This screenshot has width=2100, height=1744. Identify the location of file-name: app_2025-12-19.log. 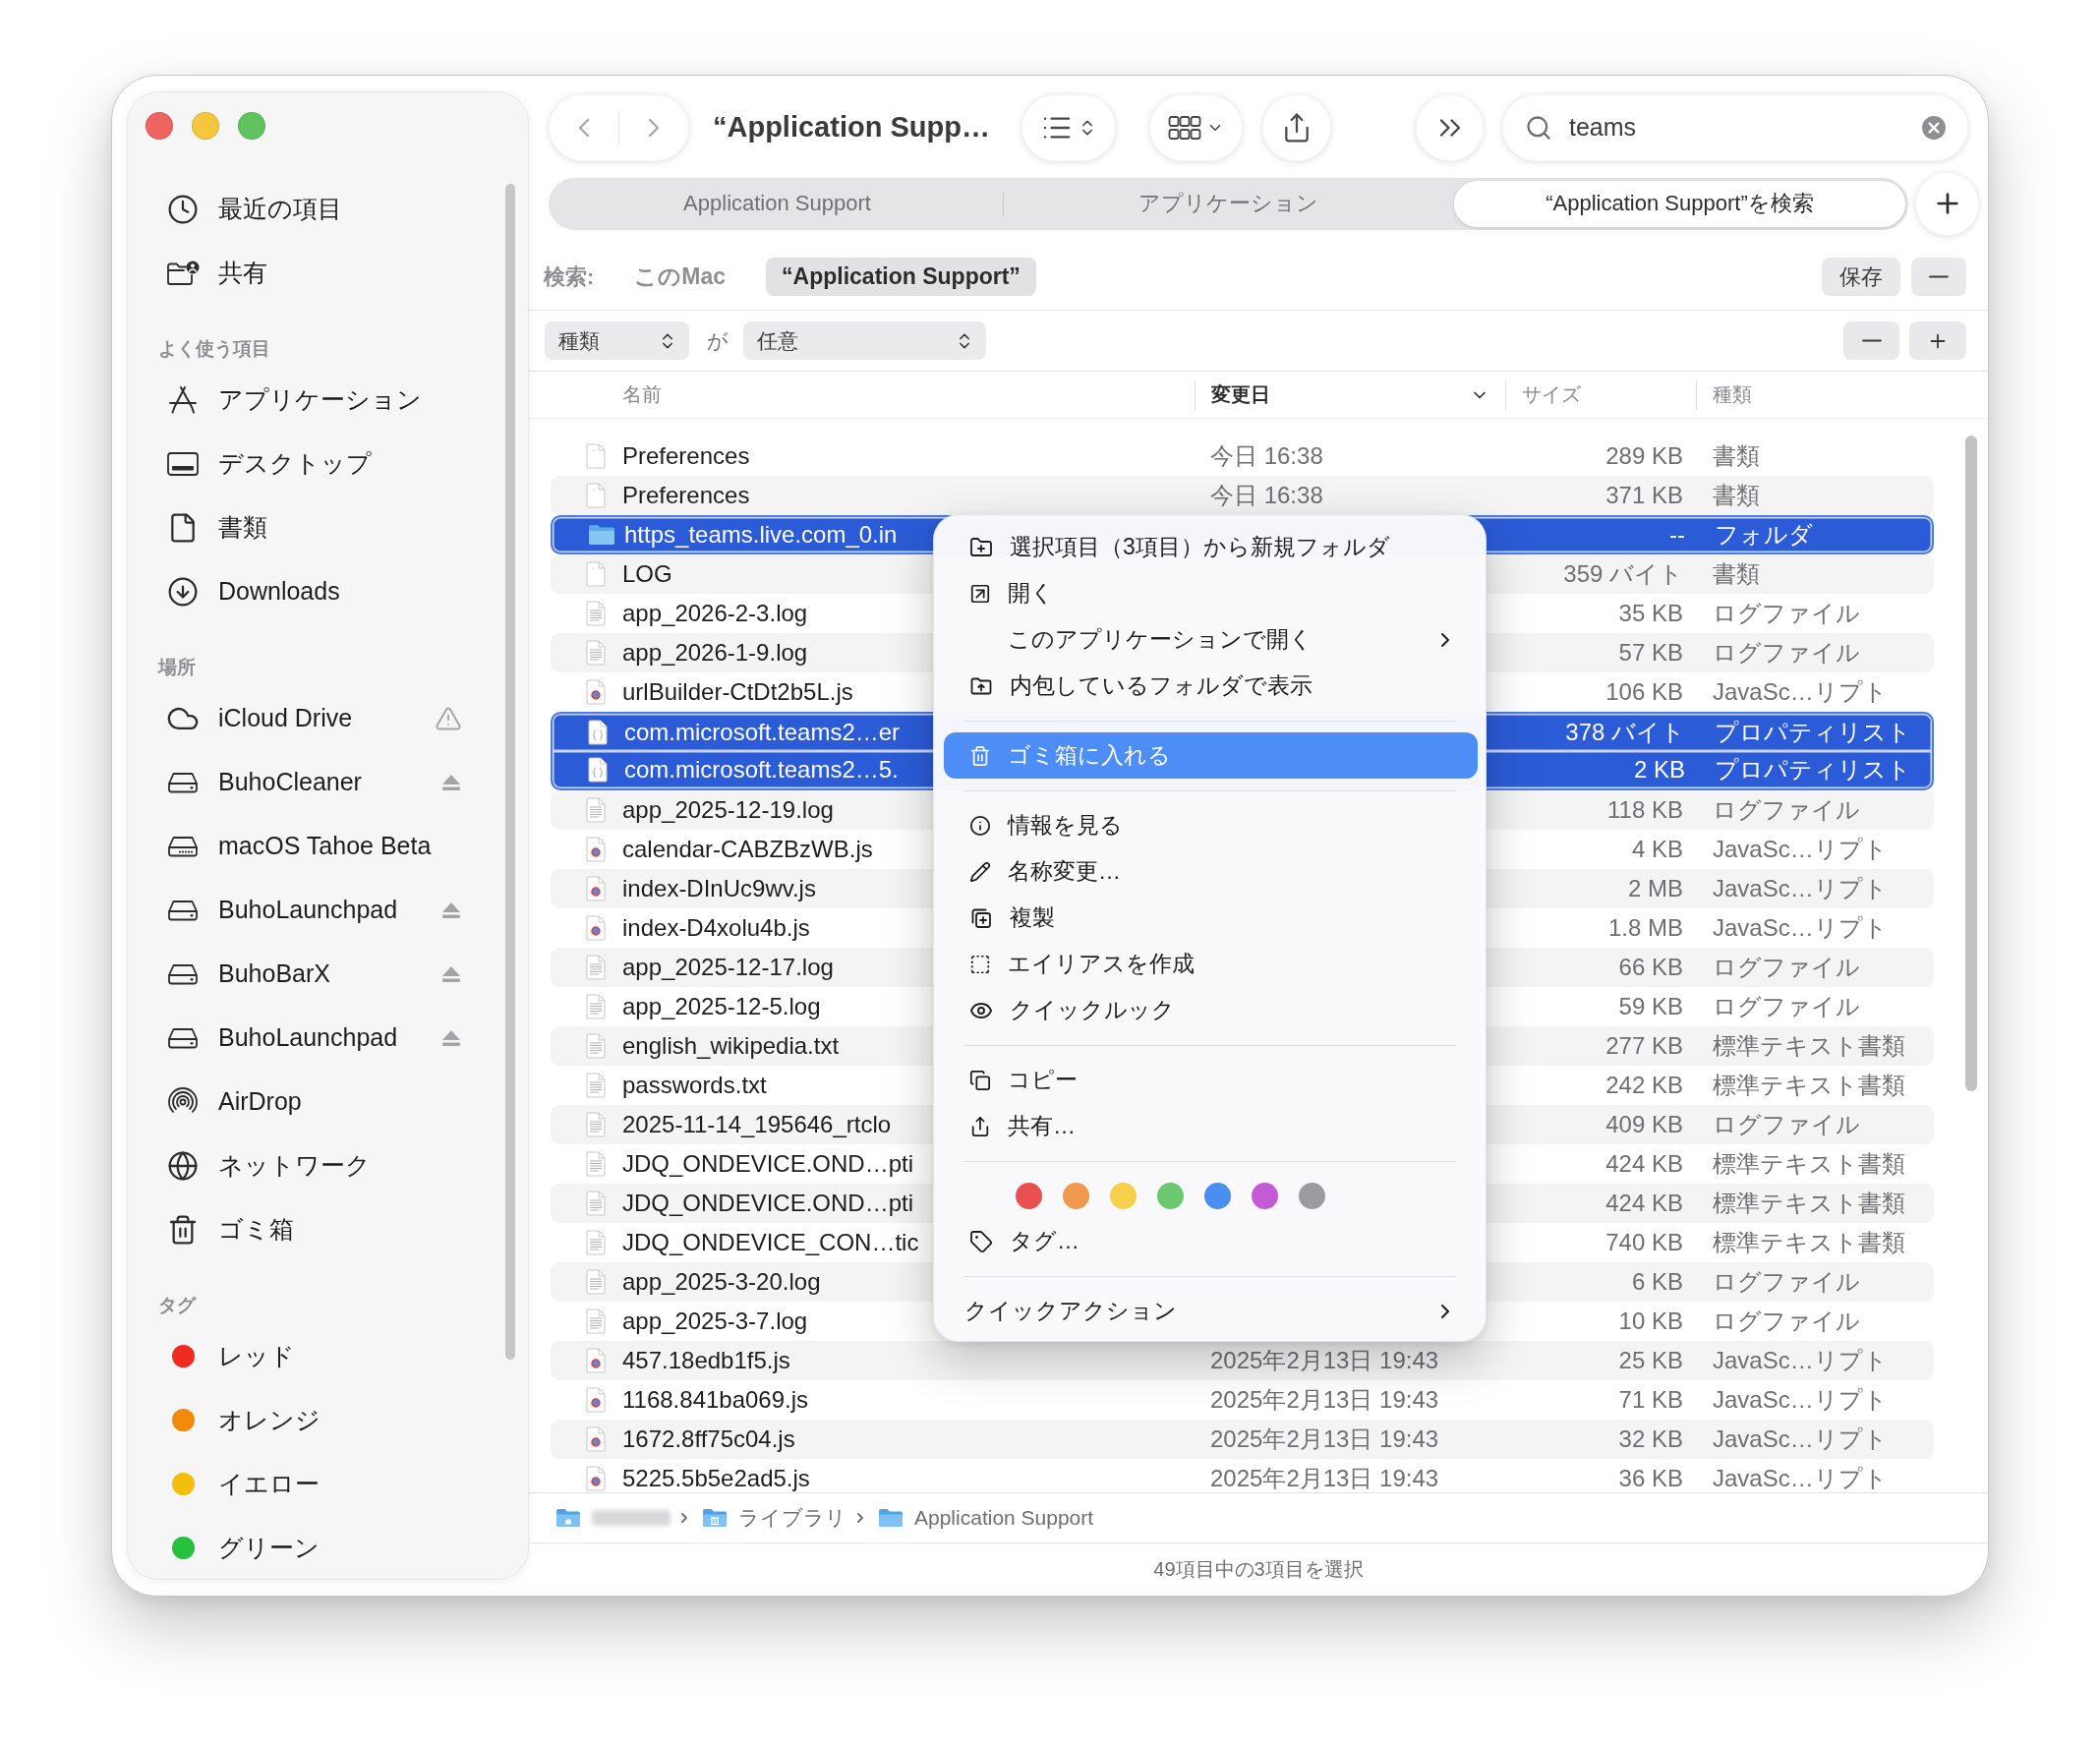
(728, 810).